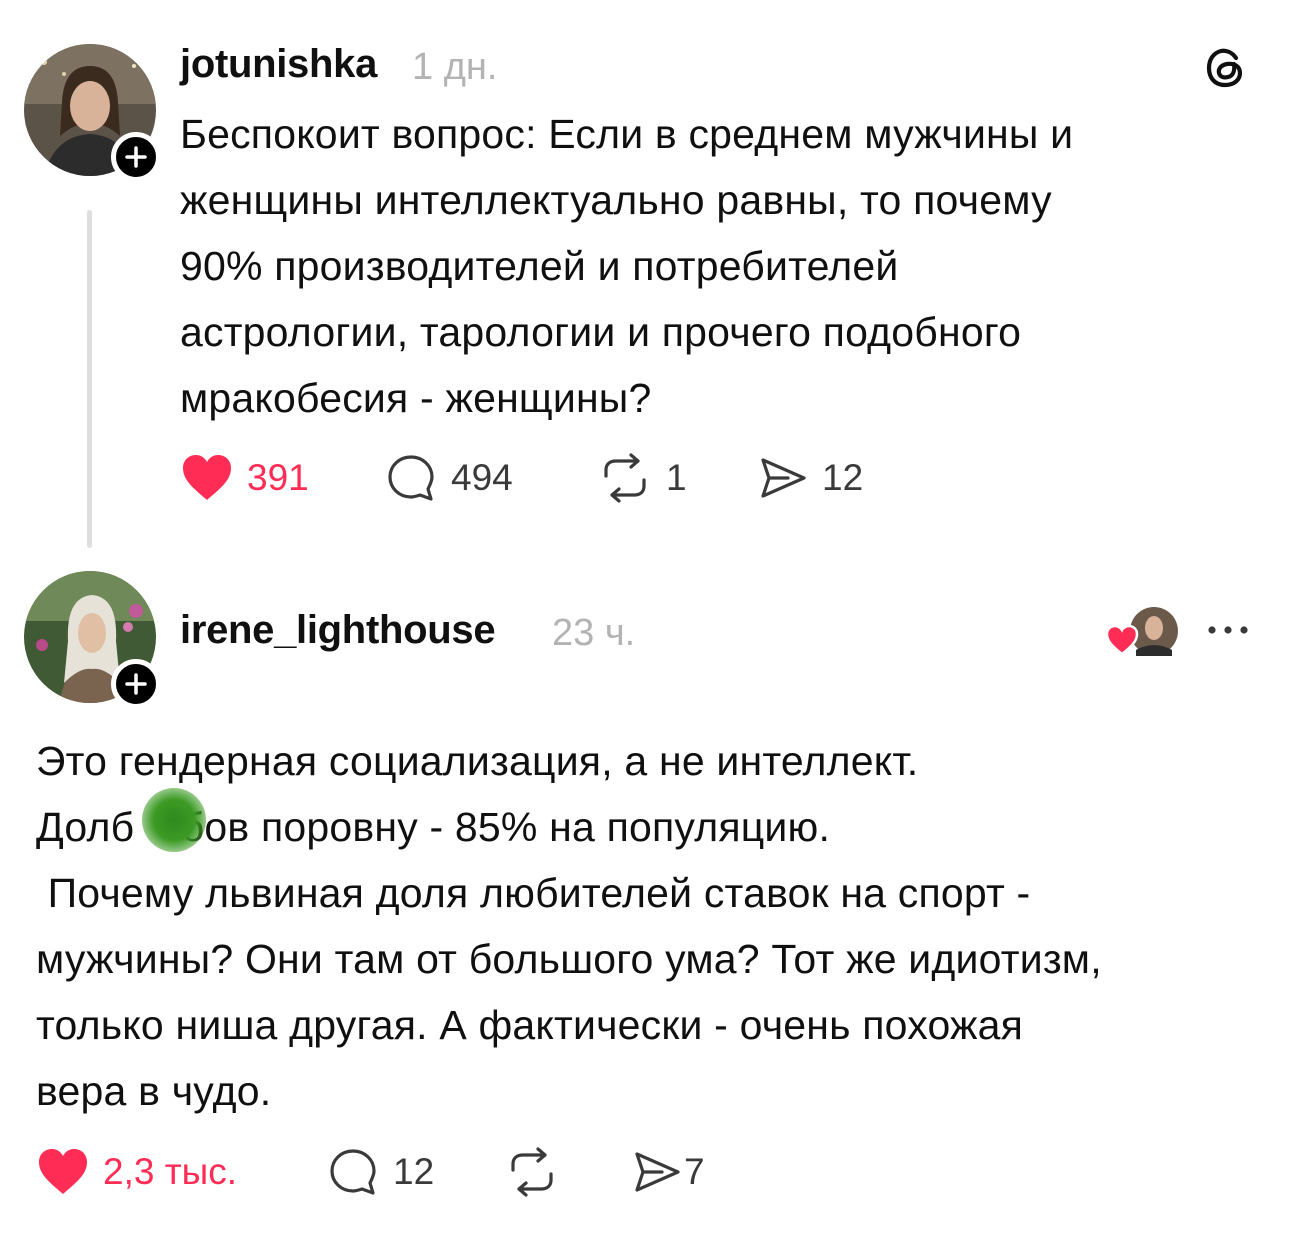 Image resolution: width=1290 pixels, height=1236 pixels. Describe the element at coordinates (539, 266) in the screenshot. I see `post-body-line: 90% производителей и потребителей` at that location.